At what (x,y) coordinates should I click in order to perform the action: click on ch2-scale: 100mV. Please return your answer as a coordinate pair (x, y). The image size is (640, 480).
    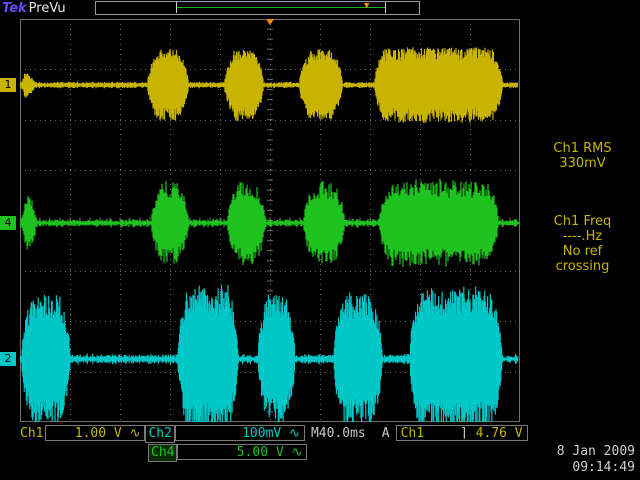
    Looking at the image, I should click on (262, 433).